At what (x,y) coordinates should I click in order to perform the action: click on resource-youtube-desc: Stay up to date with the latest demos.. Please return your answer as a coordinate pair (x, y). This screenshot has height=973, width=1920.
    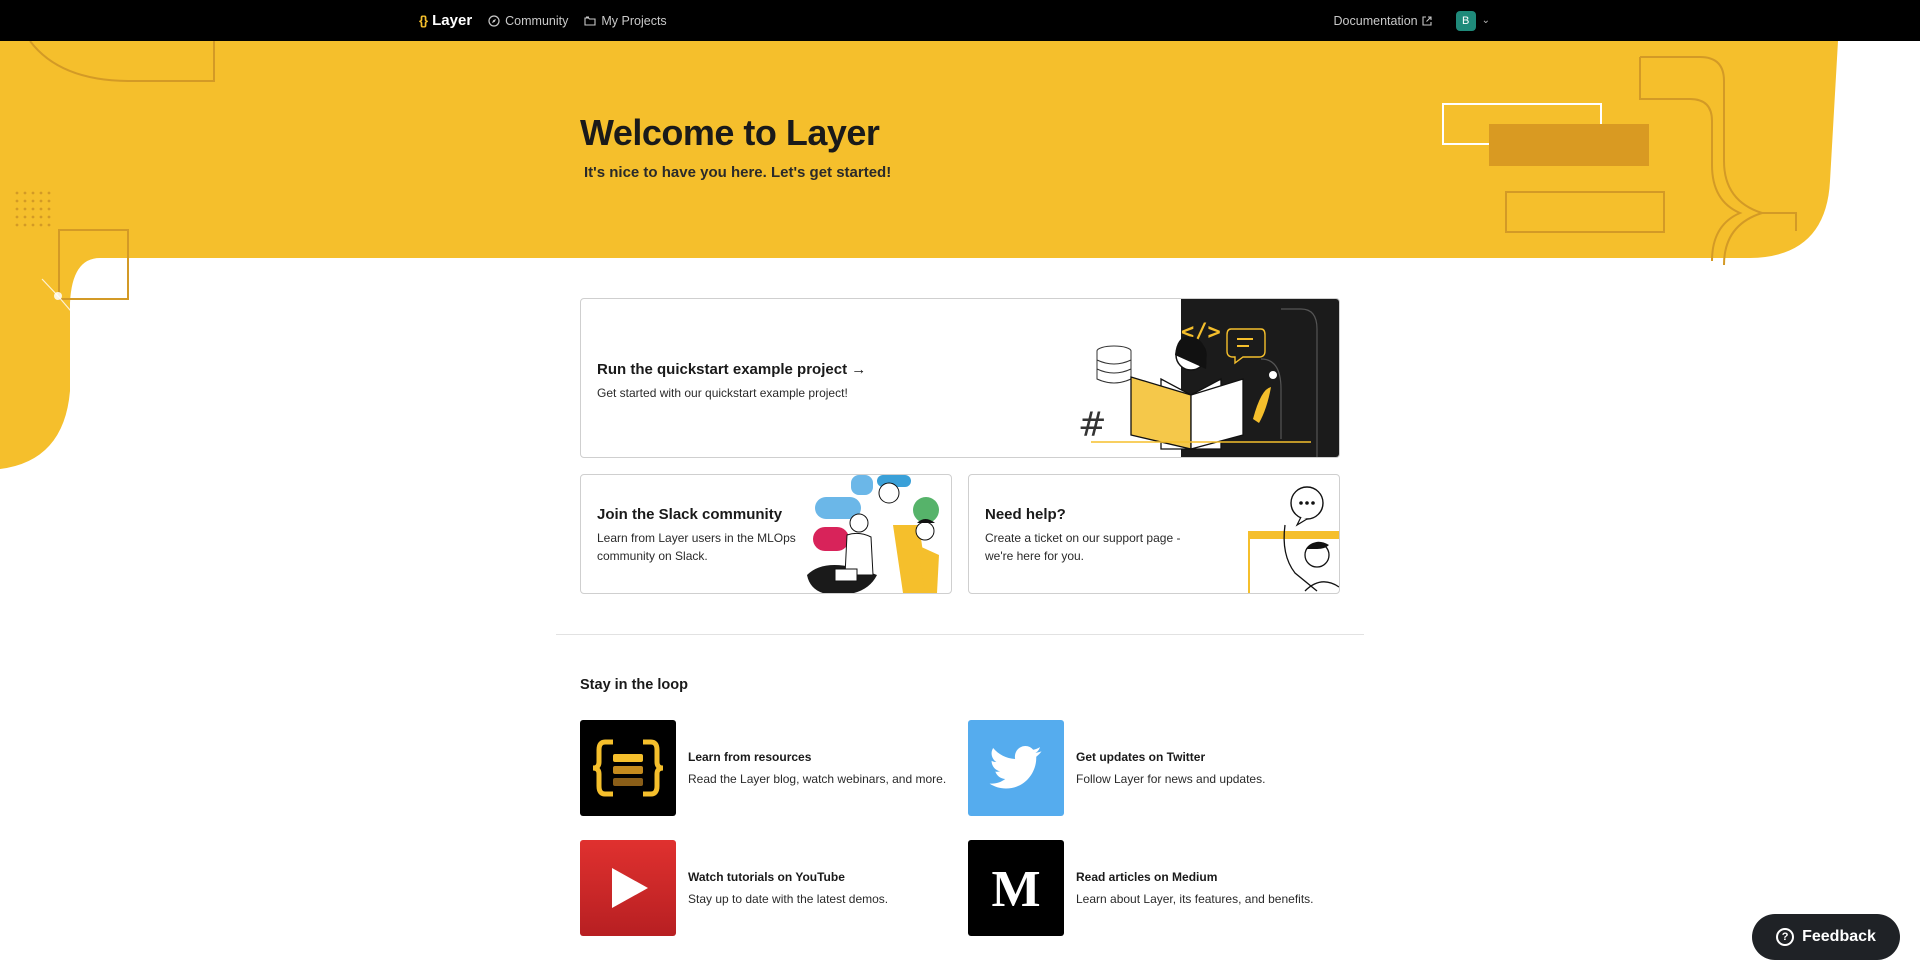
    Looking at the image, I should click on (788, 899).